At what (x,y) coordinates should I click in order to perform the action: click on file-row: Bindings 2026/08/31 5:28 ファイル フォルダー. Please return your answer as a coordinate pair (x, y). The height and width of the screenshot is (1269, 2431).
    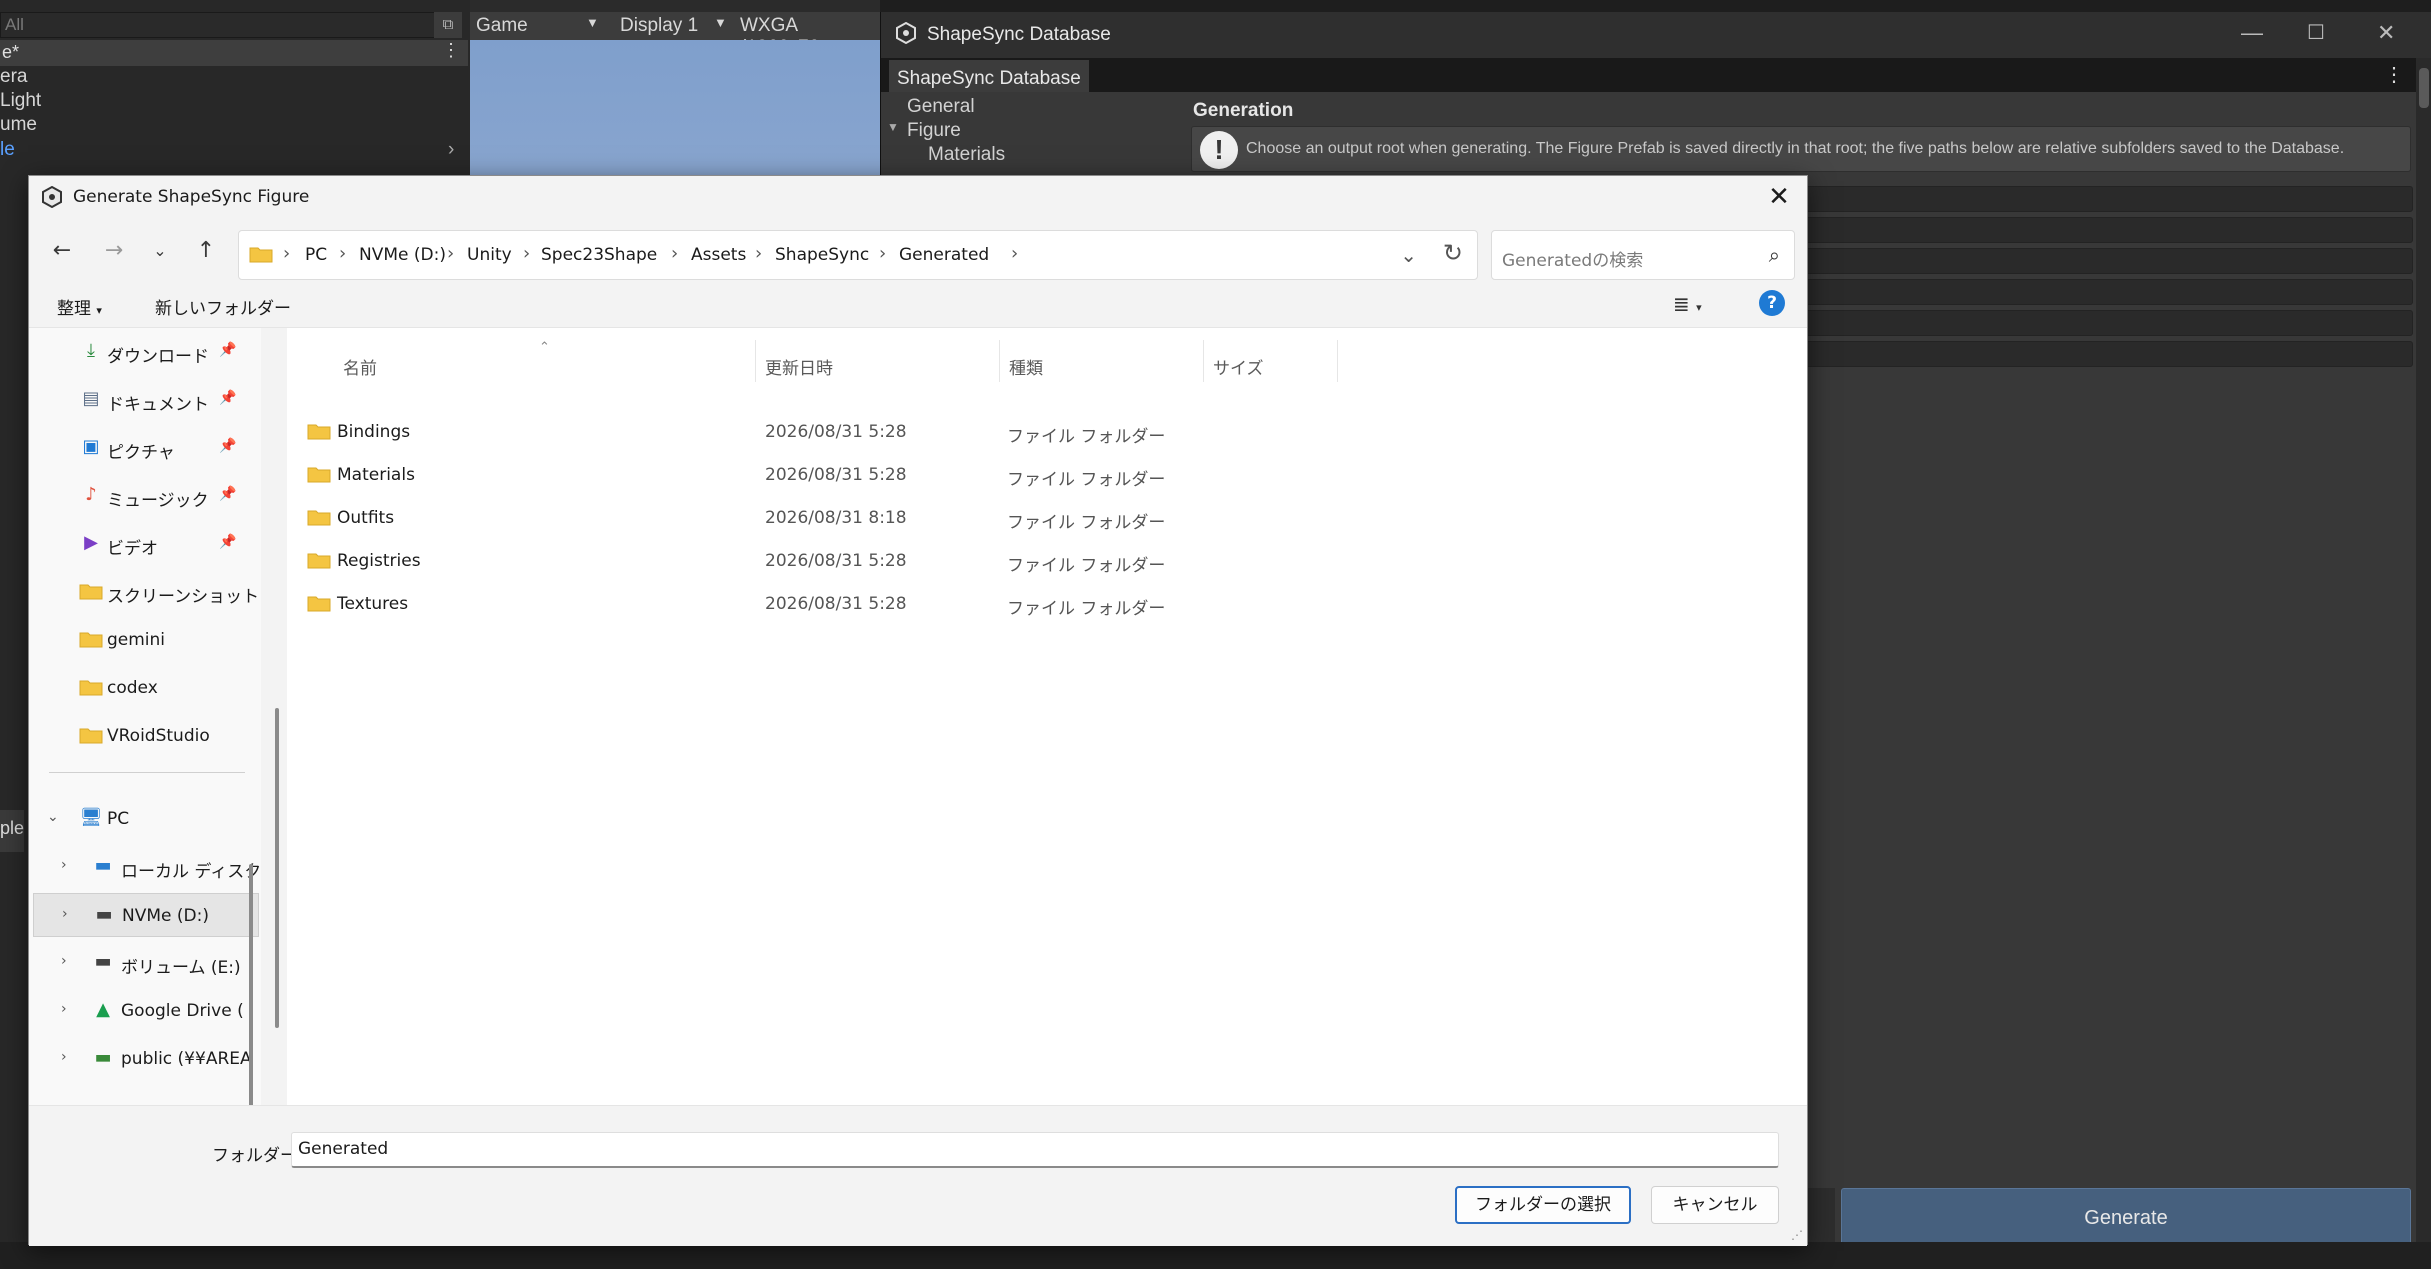
    Looking at the image, I should click on (807, 432).